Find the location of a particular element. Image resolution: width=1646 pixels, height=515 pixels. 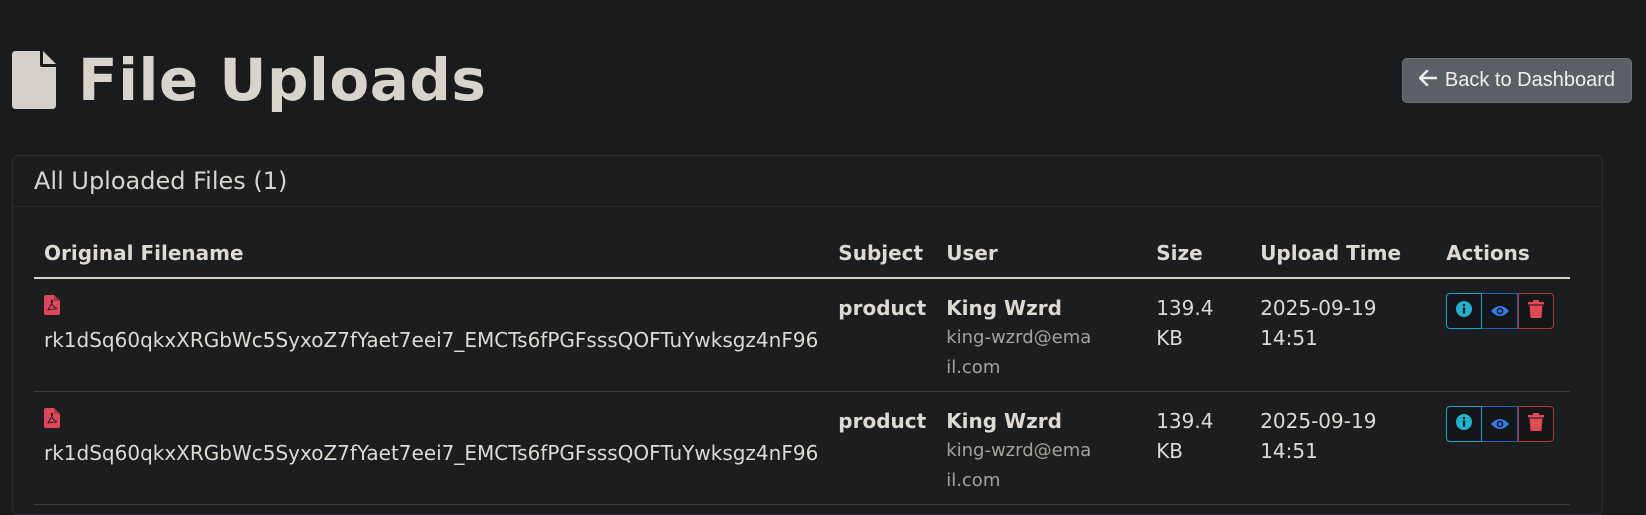

back-button-label: Back to Dashboard is located at coordinates (1529, 79).